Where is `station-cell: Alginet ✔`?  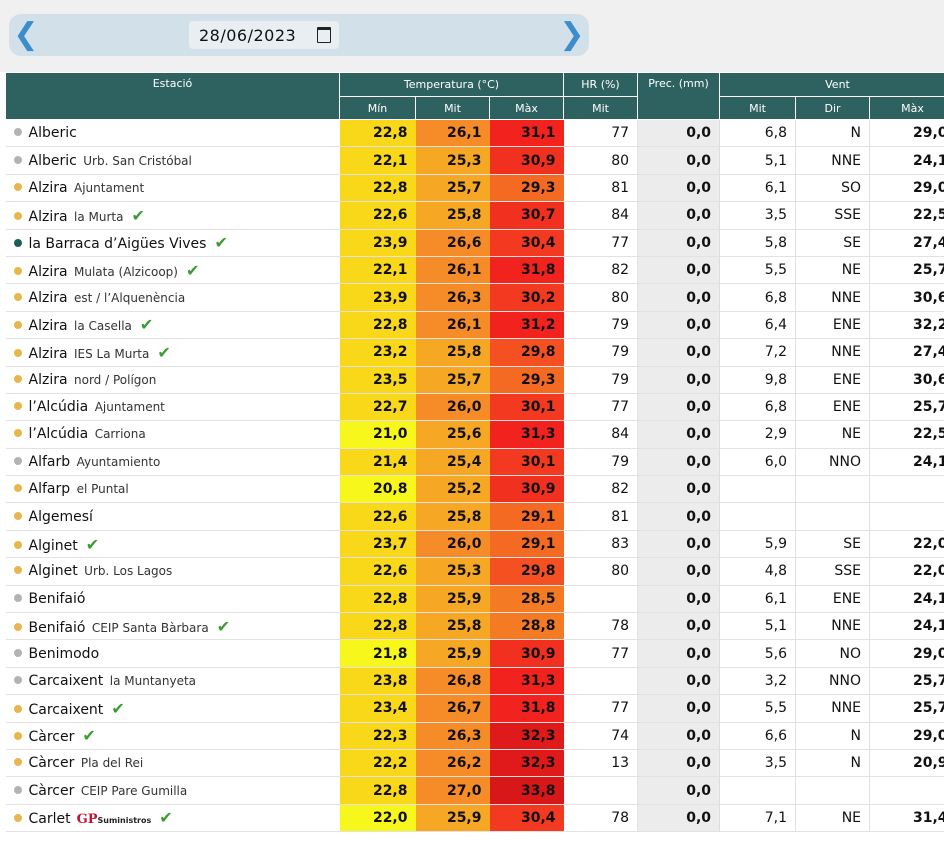
station-cell: Alginet ✔ is located at coordinates (172, 544).